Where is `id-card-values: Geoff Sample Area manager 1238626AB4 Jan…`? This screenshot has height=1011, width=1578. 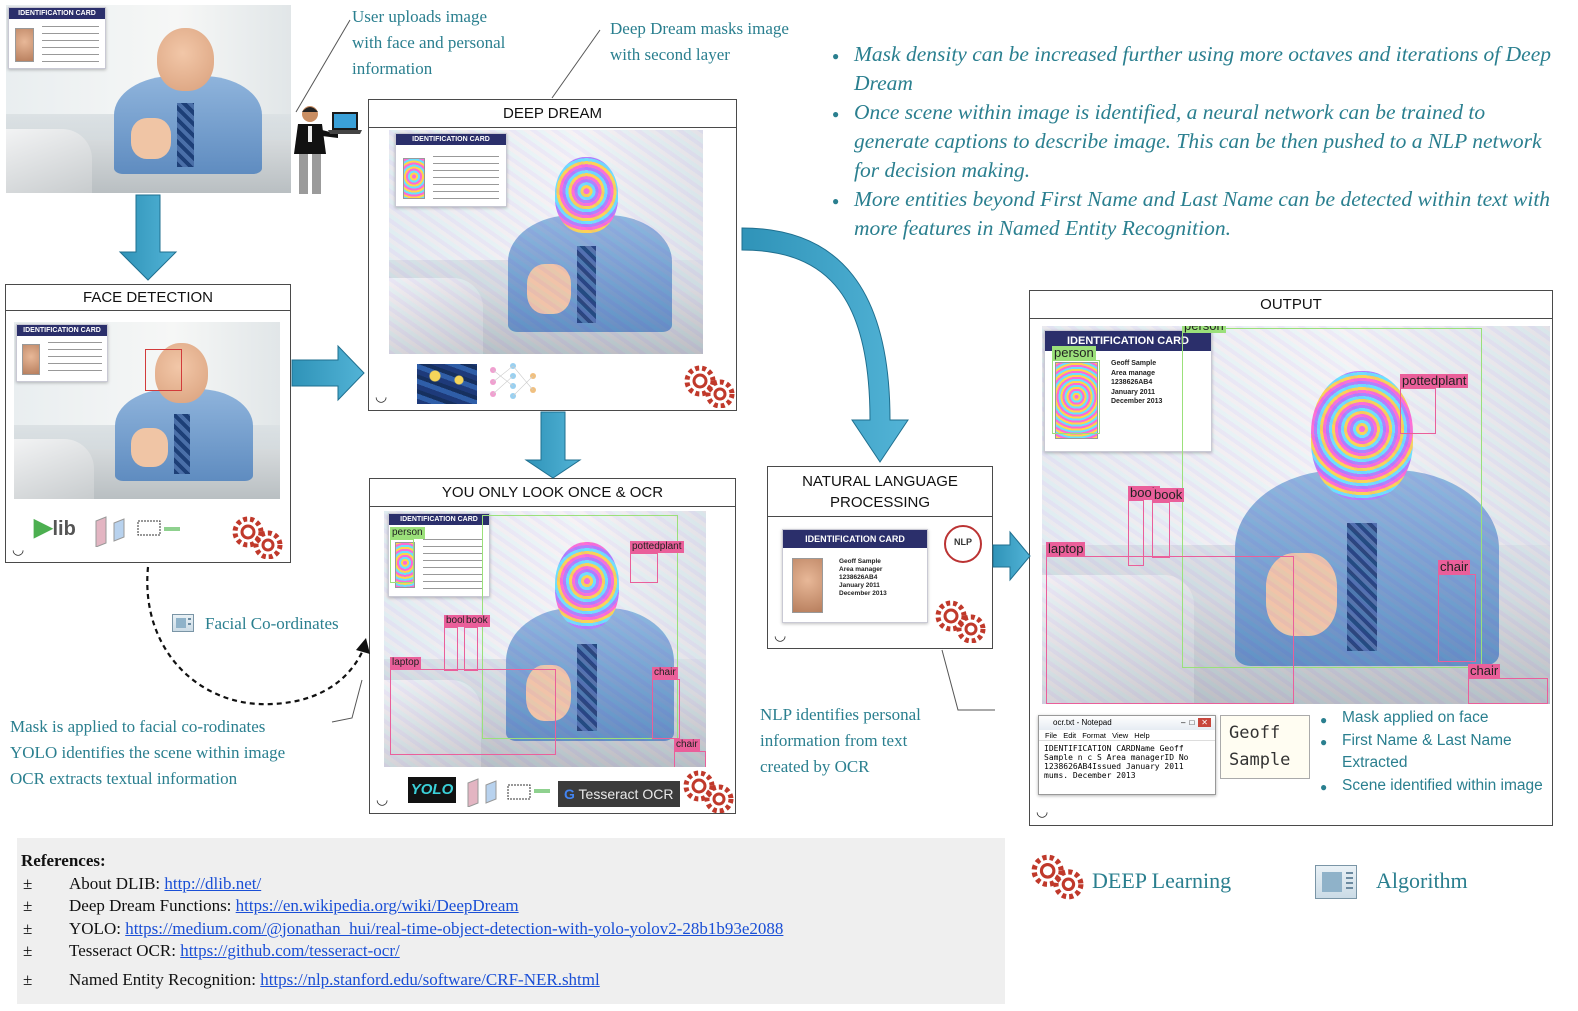 id-card-values: Geoff Sample Area manager 1238626AB4 Jan… is located at coordinates (863, 577).